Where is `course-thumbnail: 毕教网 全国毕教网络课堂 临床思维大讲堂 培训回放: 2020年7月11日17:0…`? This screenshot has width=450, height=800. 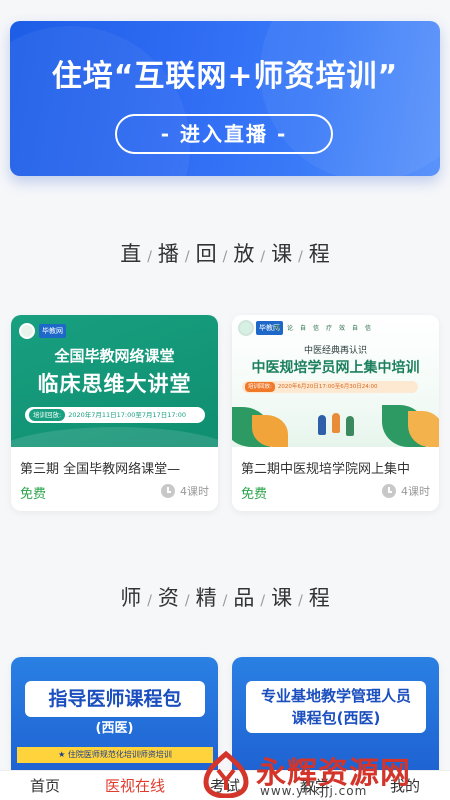
course-thumbnail: 毕教网 全国毕教网络课堂 临床思维大讲堂 培训回放: 2020年7月11日17:0… is located at coordinates (114, 381).